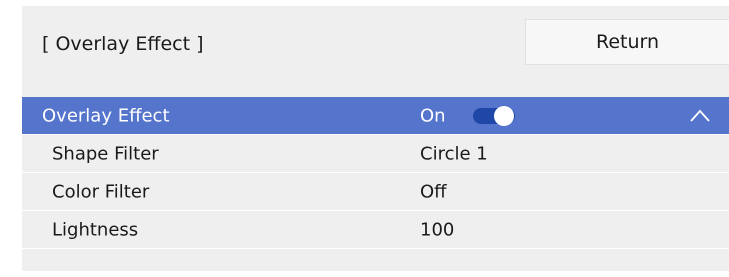 This screenshot has width=729, height=277. Describe the element at coordinates (504, 115) in the screenshot. I see `toggle-knob` at that location.